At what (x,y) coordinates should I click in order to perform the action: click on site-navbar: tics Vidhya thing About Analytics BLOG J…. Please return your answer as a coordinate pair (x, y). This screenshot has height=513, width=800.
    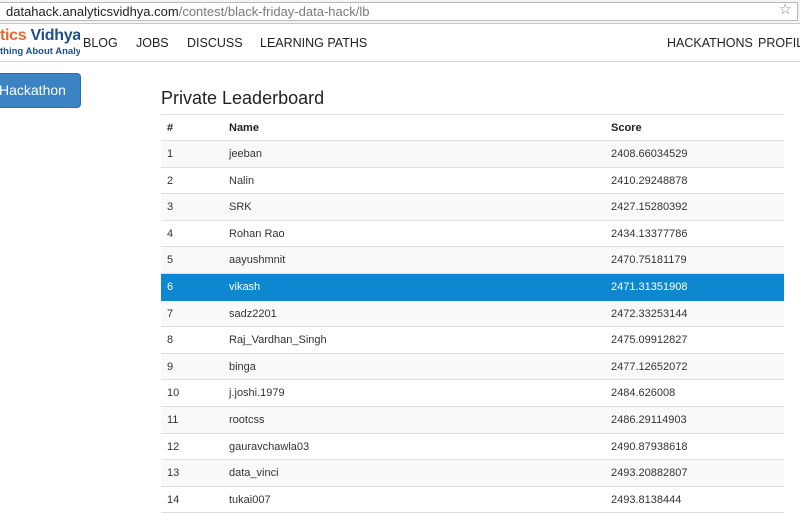
    Looking at the image, I should click on (400, 43).